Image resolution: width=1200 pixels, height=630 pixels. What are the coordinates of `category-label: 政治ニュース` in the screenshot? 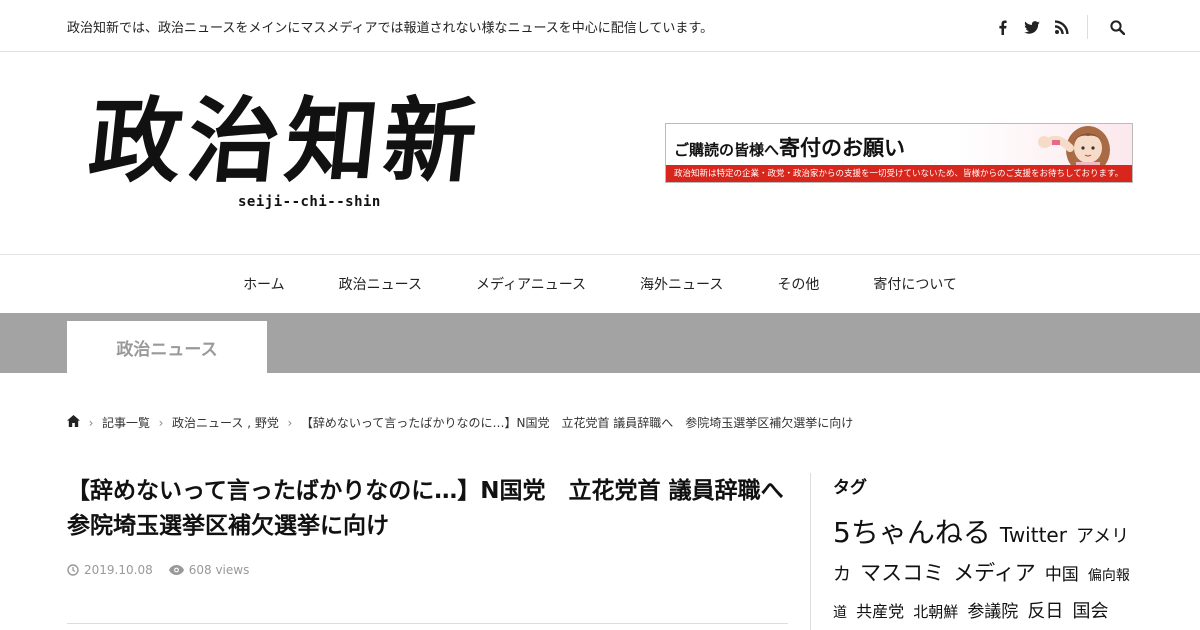 It's located at (167, 347).